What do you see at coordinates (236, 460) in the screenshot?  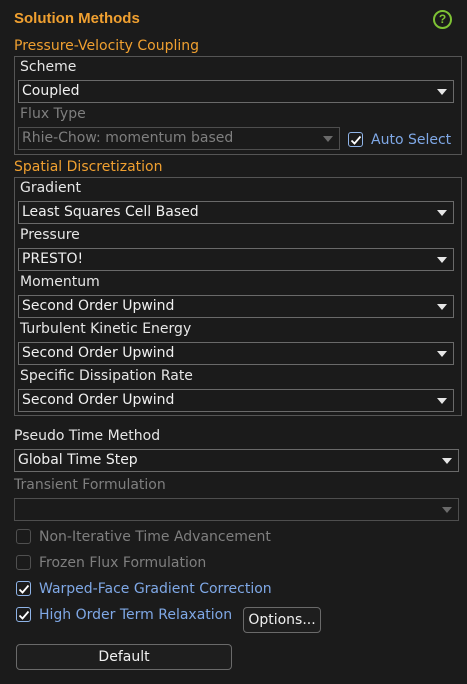 I see `pseudo-time-select: Global Time Step` at bounding box center [236, 460].